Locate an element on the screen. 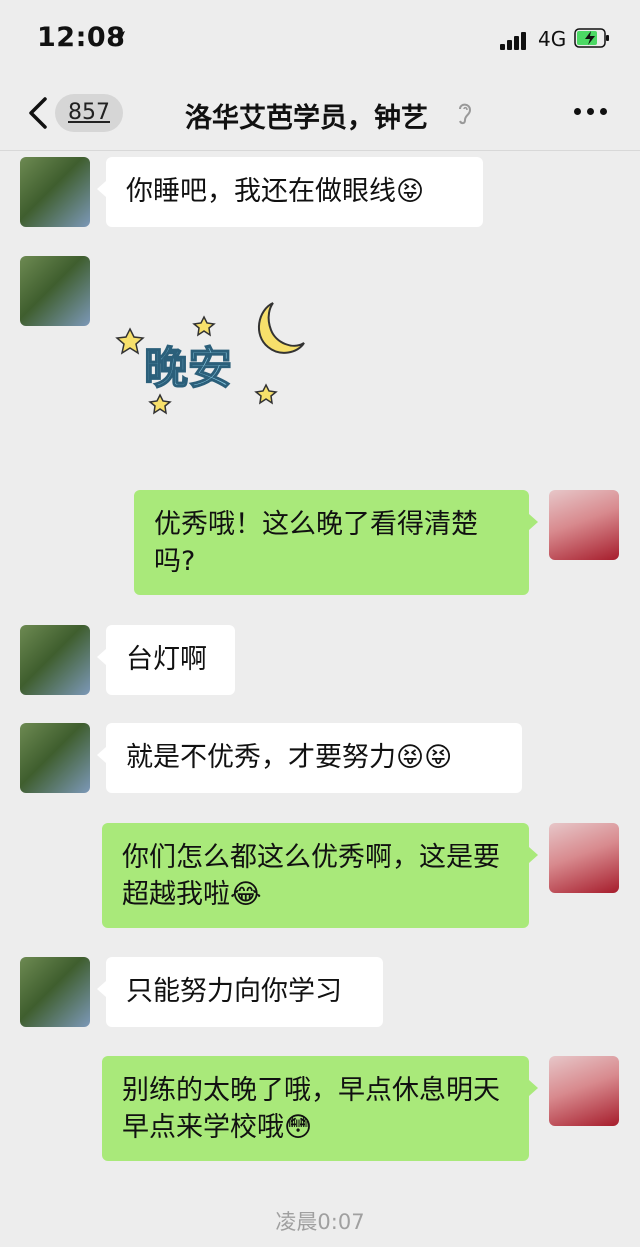 This screenshot has width=640, height=1247. back-chevron-icon is located at coordinates (38, 113).